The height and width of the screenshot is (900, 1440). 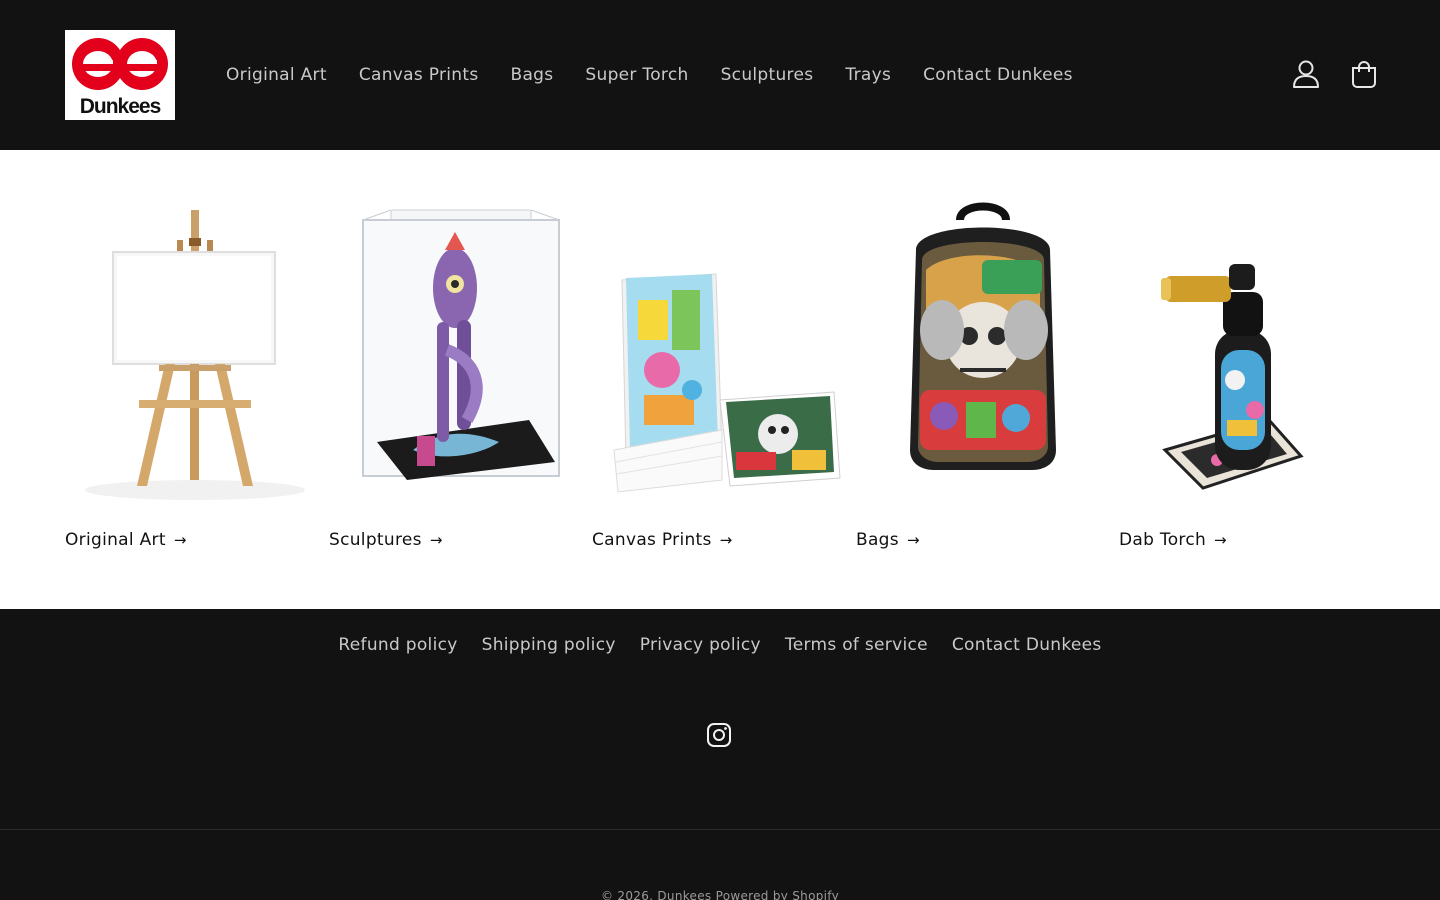 I want to click on nav-item-canvas-prints: Canvas Prints, so click(x=419, y=75).